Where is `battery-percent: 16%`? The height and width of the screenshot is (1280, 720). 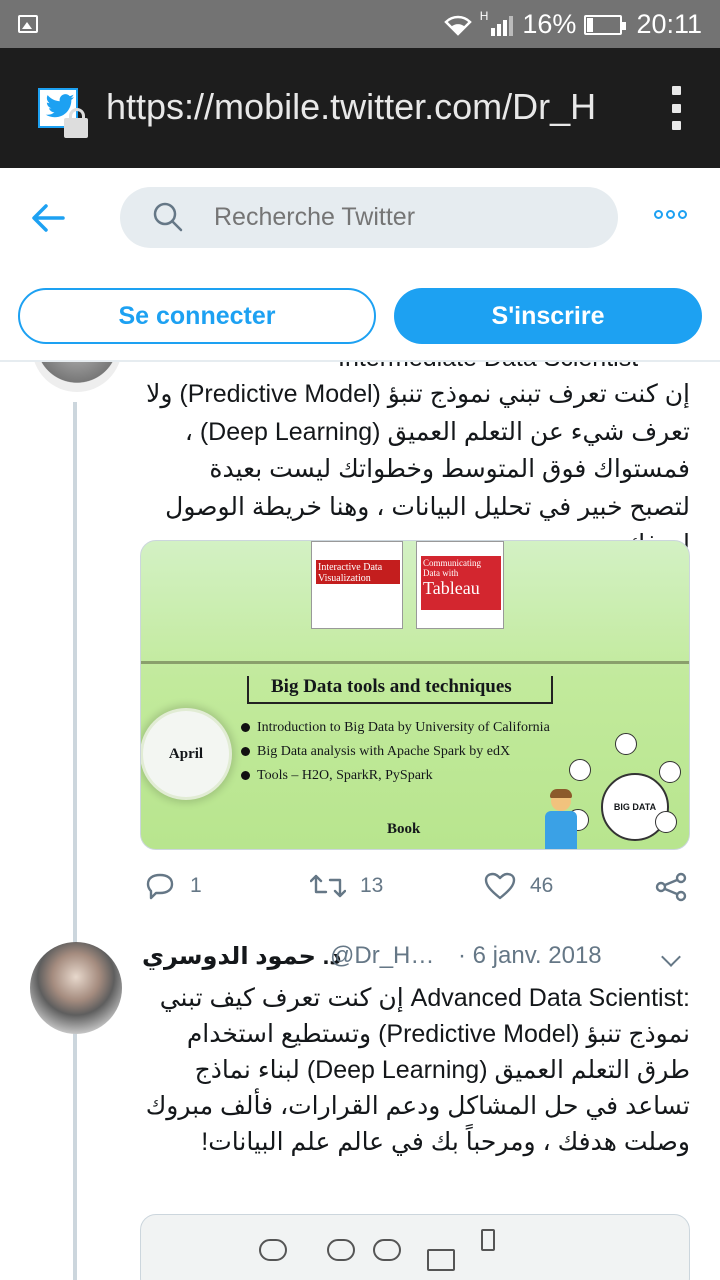
battery-percent: 16% is located at coordinates (549, 24).